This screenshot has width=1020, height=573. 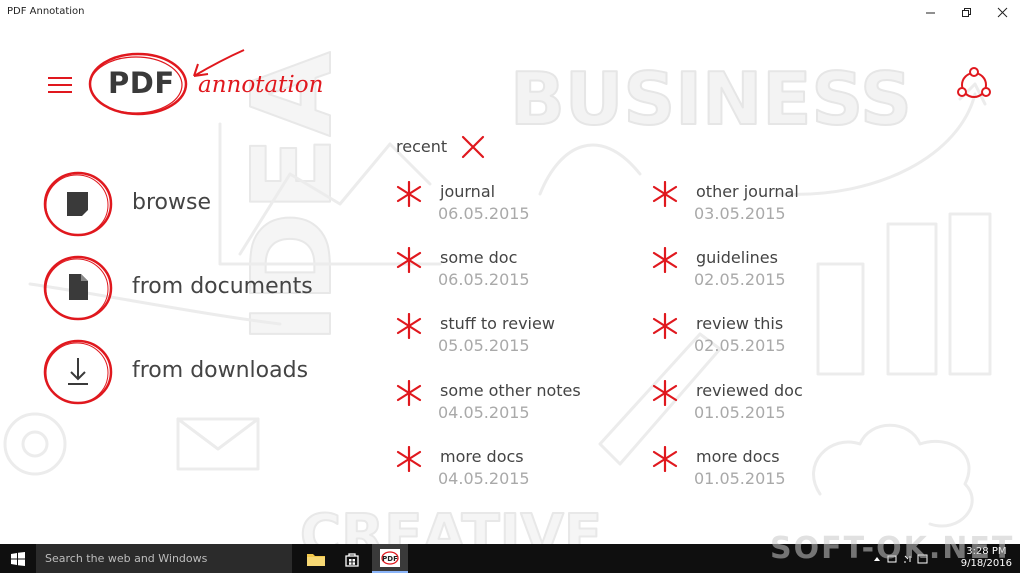 What do you see at coordinates (78, 372) in the screenshot?
I see `download-icon` at bounding box center [78, 372].